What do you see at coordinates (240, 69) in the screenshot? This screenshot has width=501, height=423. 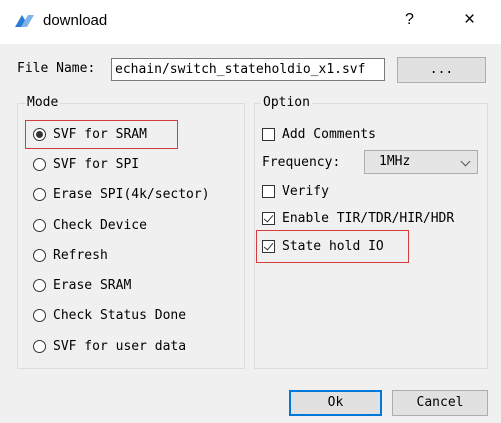 I see `file-name-value: echain/switch_stateholdio_x1.svf` at bounding box center [240, 69].